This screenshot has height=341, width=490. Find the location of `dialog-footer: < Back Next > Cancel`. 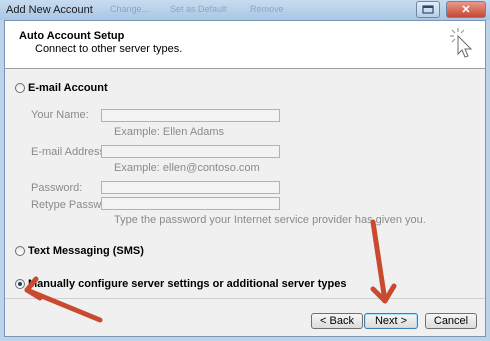

dialog-footer: < Back Next > Cancel is located at coordinates (245, 317).